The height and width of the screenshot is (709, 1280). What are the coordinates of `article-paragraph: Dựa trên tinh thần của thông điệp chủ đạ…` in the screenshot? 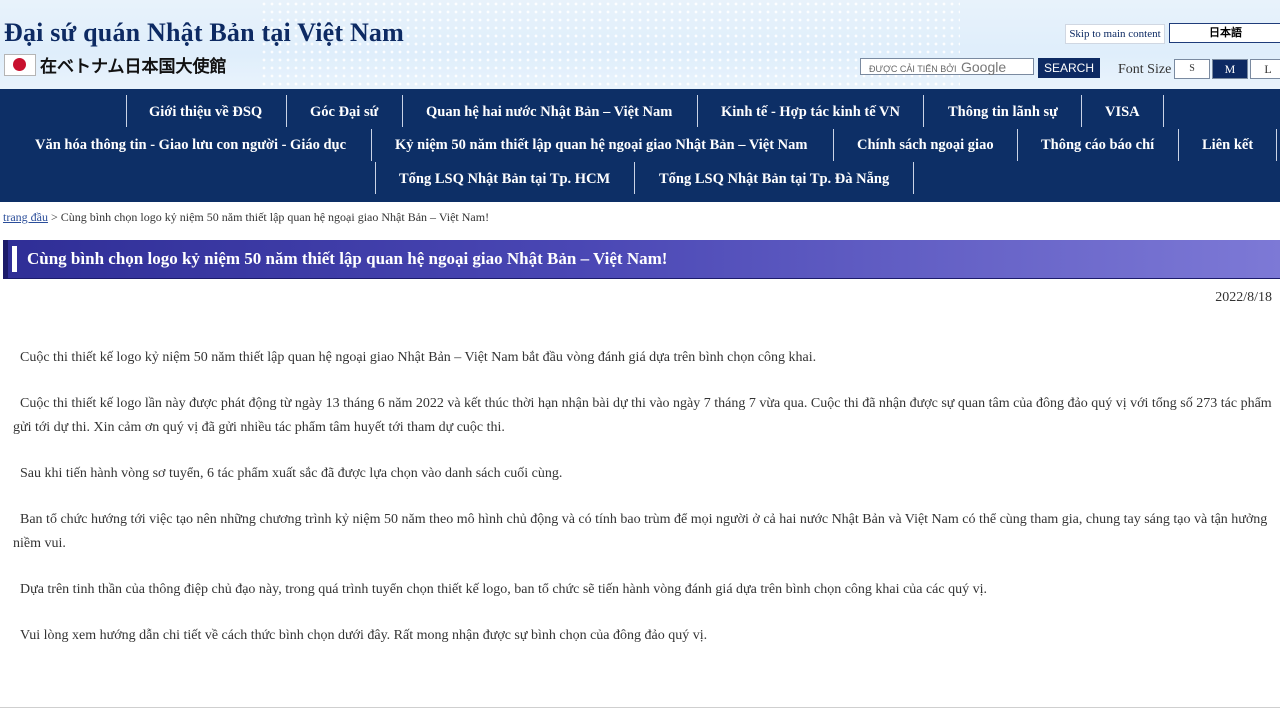 It's located at (503, 589).